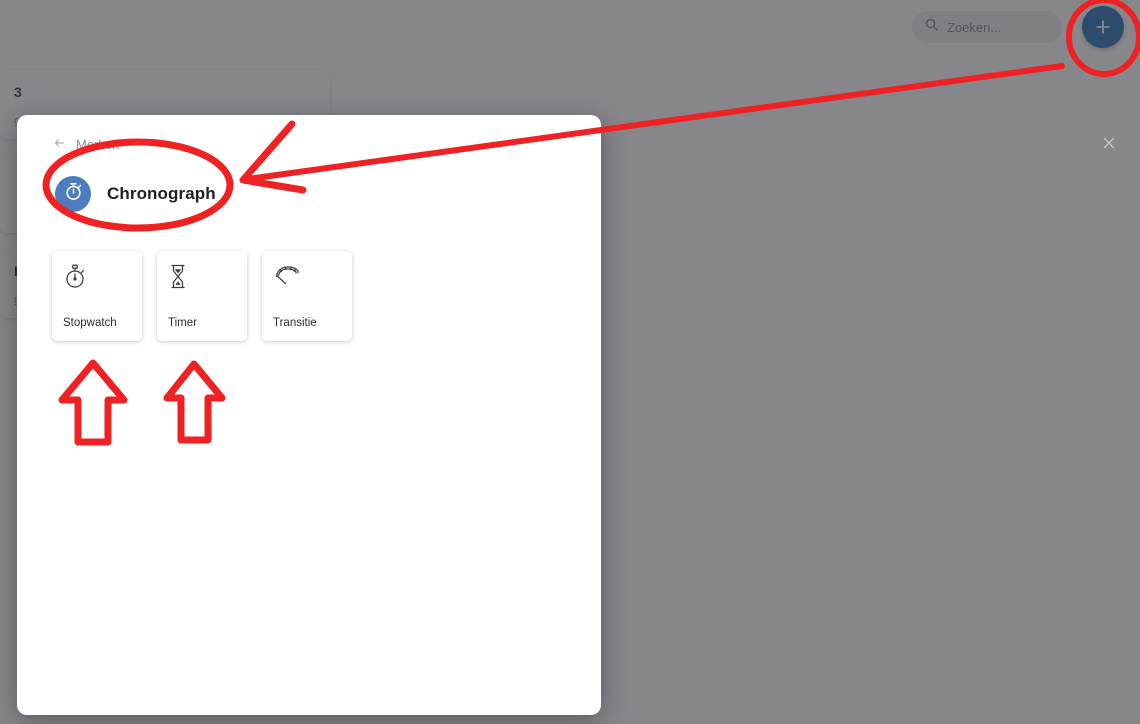 The image size is (1140, 724). I want to click on option-card-timer: Timer, so click(202, 296).